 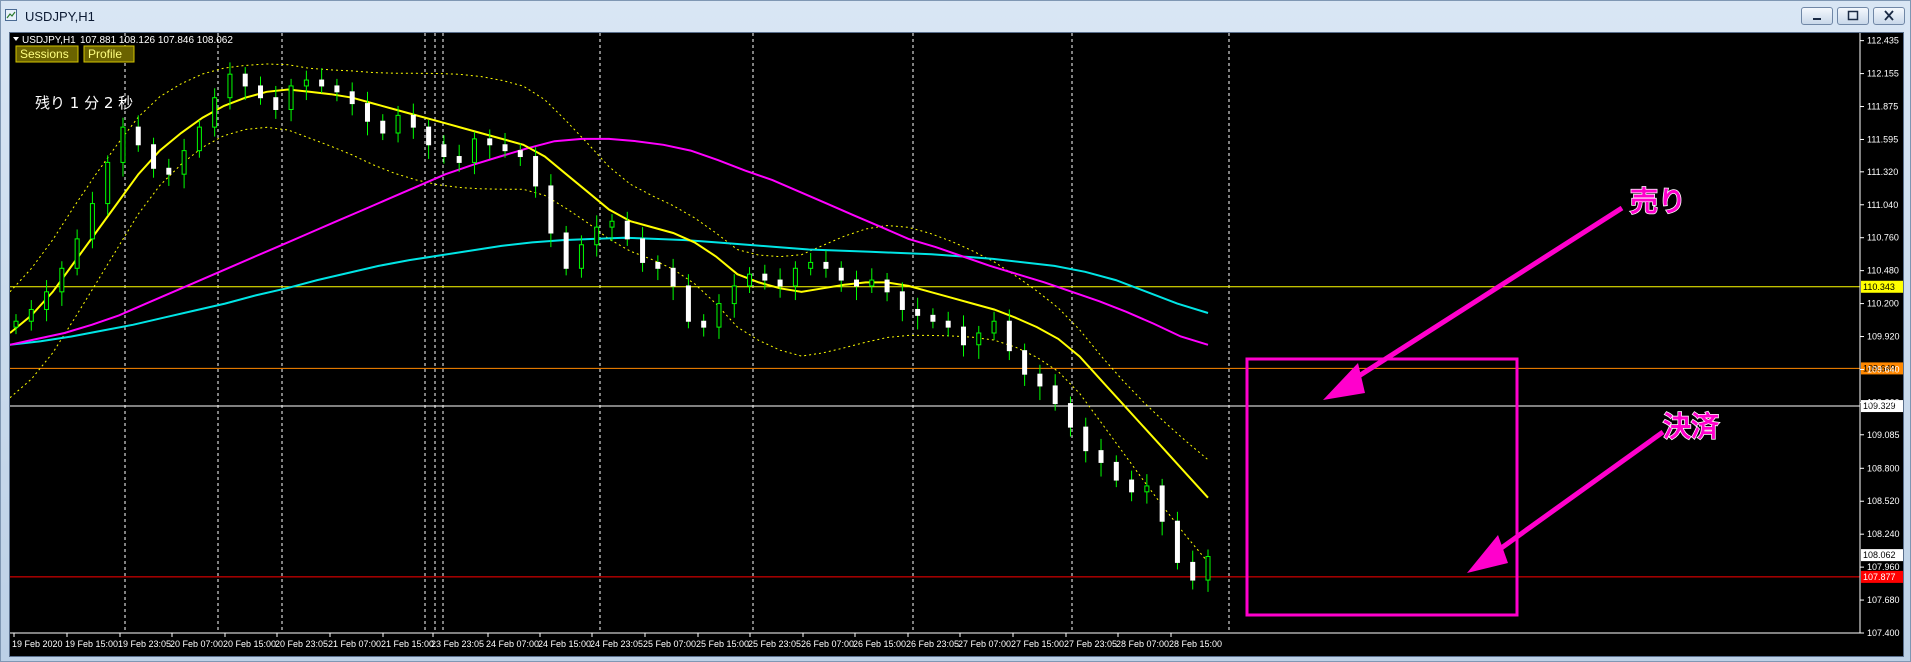 I want to click on time-tick-label: 20 Feb 15:00, so click(x=249, y=644).